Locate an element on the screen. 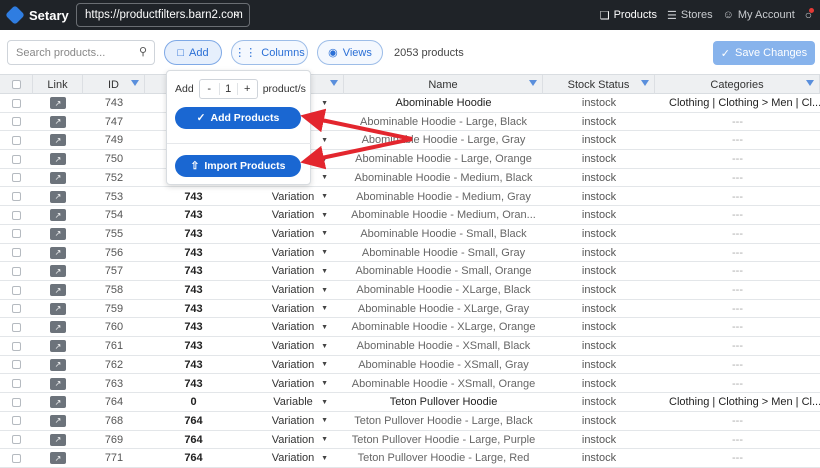 Image resolution: width=820 pixels, height=468 pixels. brand-logo: Setary is located at coordinates (37, 15).